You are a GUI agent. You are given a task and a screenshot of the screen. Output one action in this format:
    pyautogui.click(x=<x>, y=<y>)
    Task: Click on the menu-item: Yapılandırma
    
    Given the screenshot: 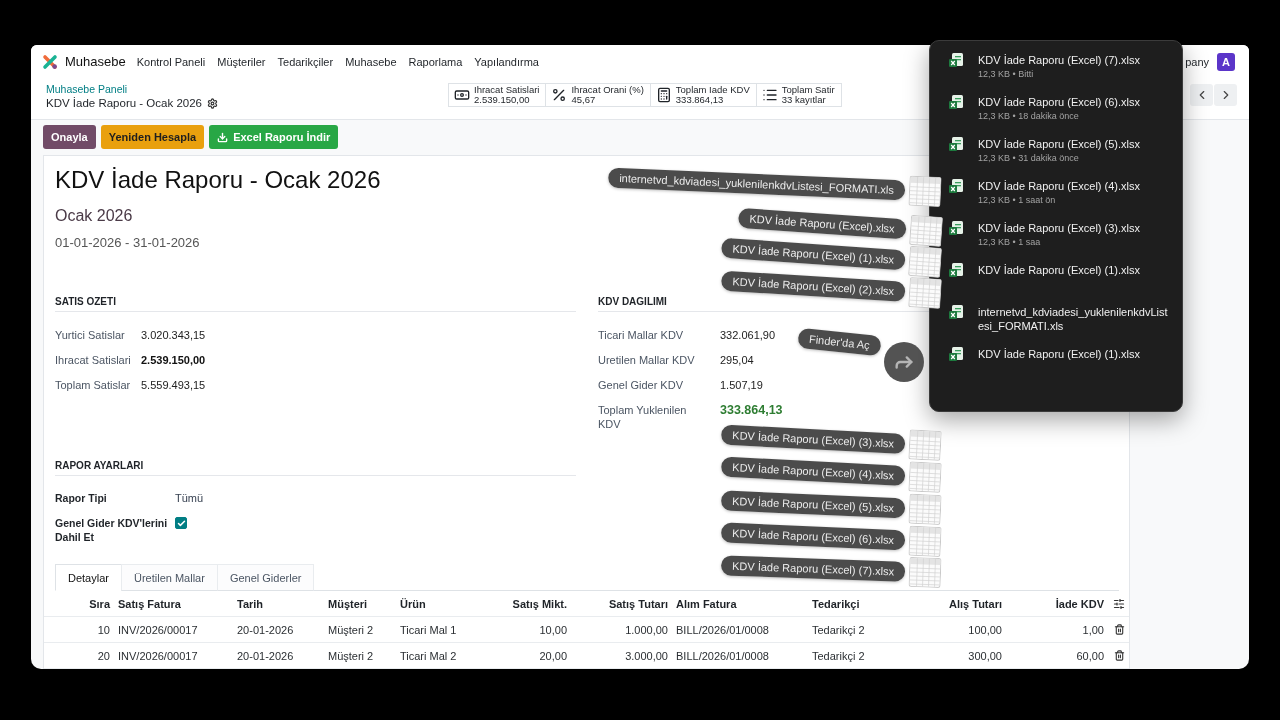 What is the action you would take?
    pyautogui.click(x=506, y=61)
    